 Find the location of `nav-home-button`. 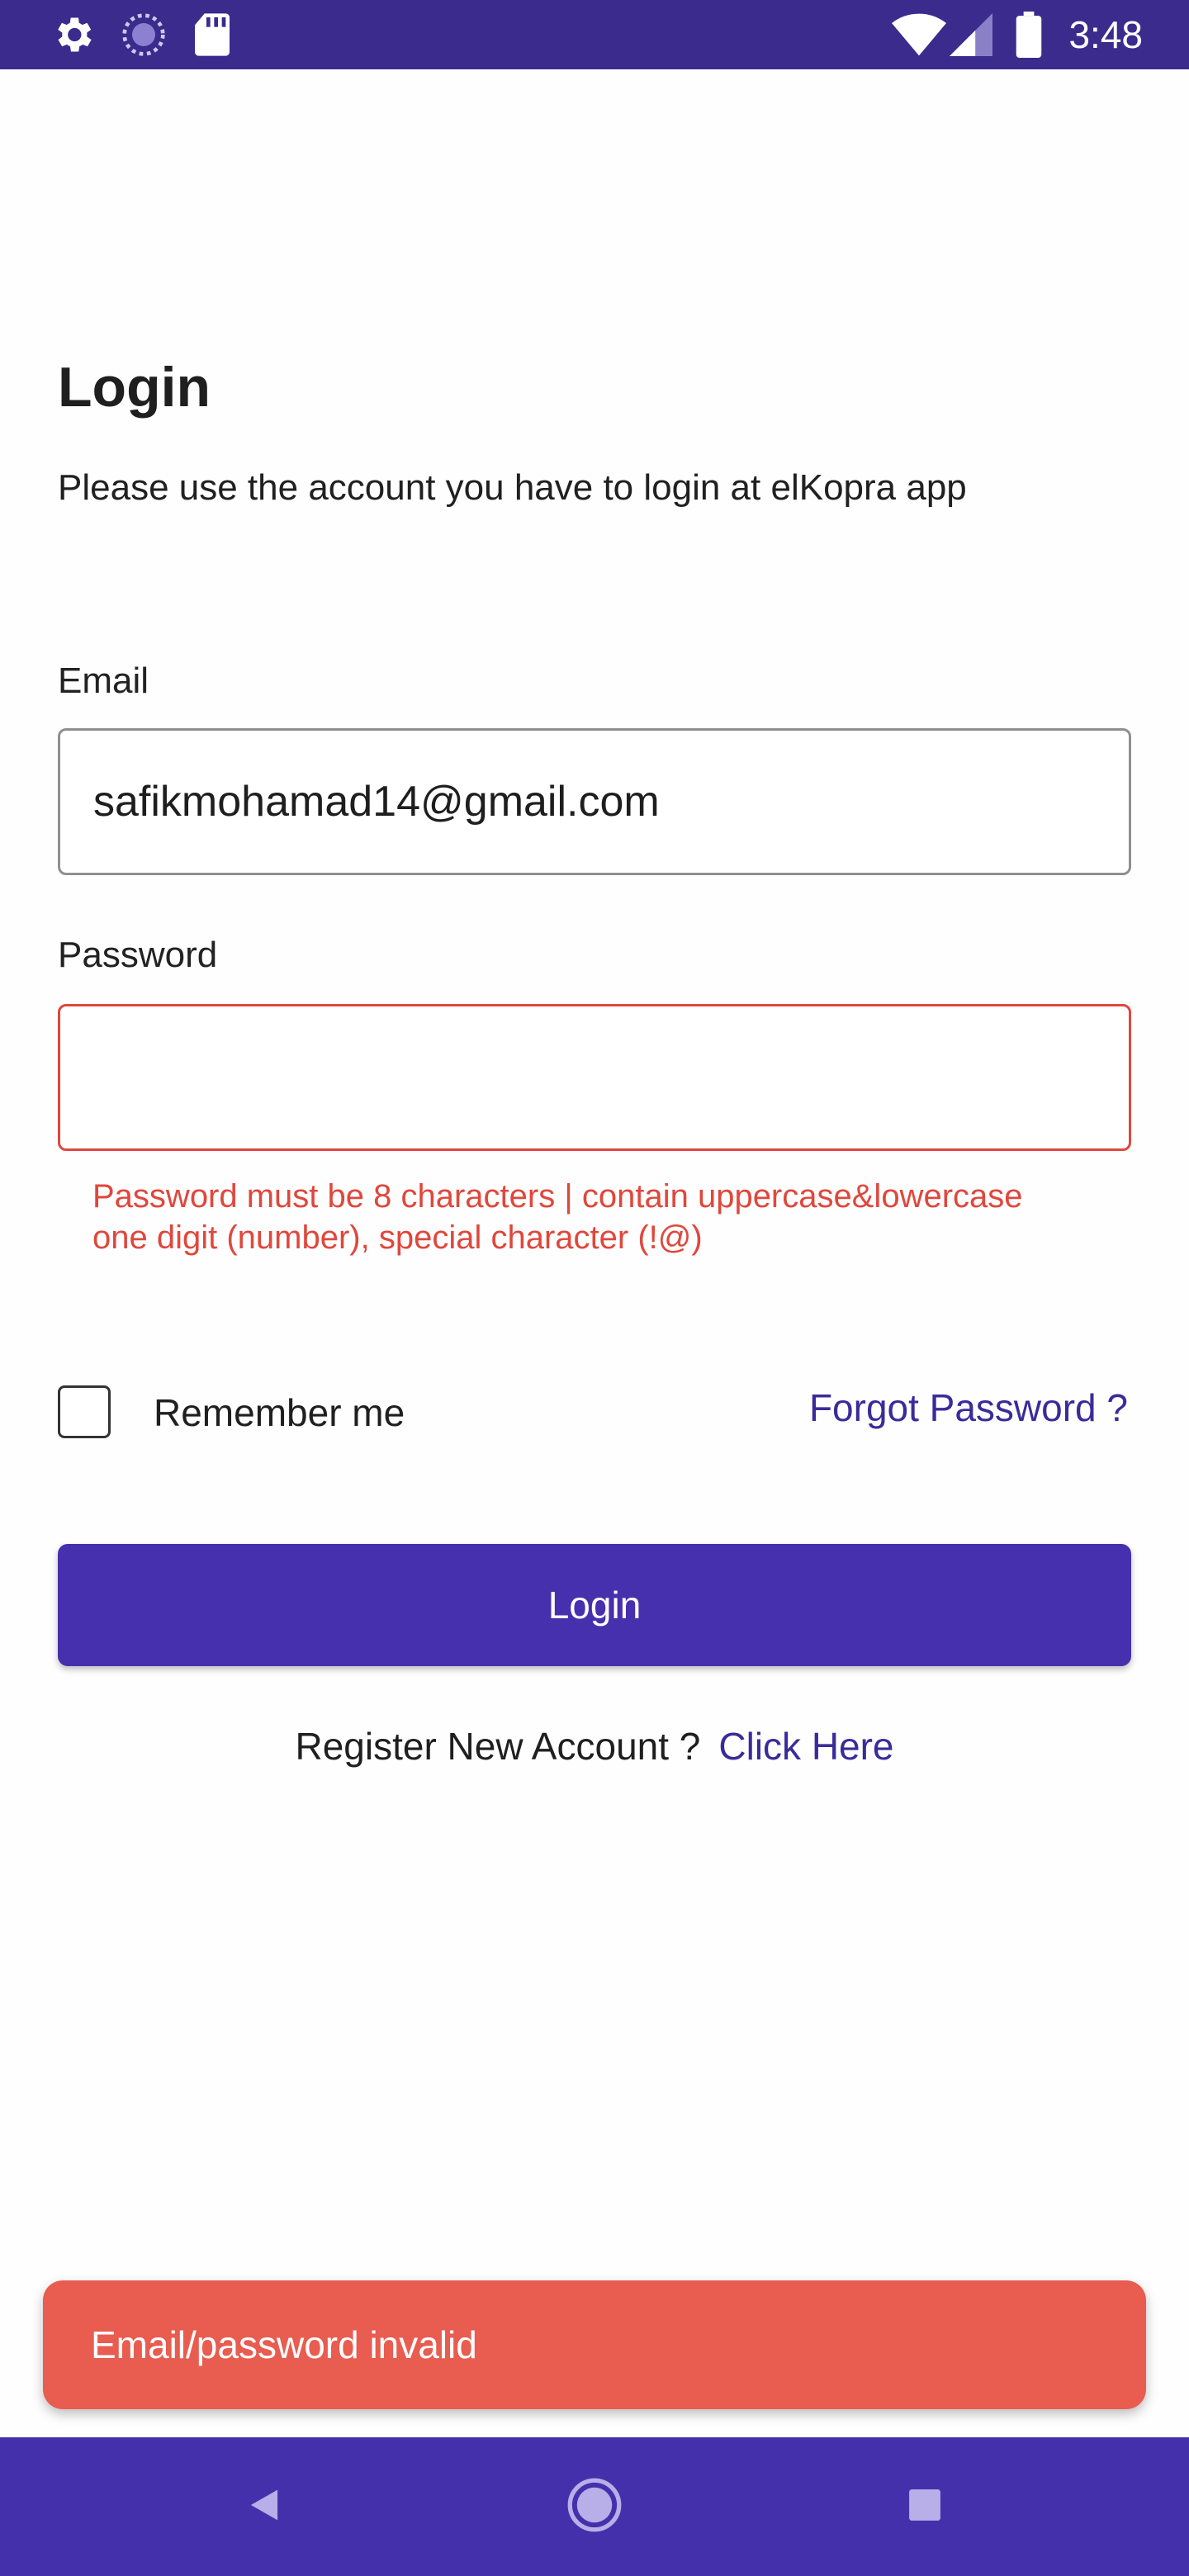

nav-home-button is located at coordinates (594, 2506).